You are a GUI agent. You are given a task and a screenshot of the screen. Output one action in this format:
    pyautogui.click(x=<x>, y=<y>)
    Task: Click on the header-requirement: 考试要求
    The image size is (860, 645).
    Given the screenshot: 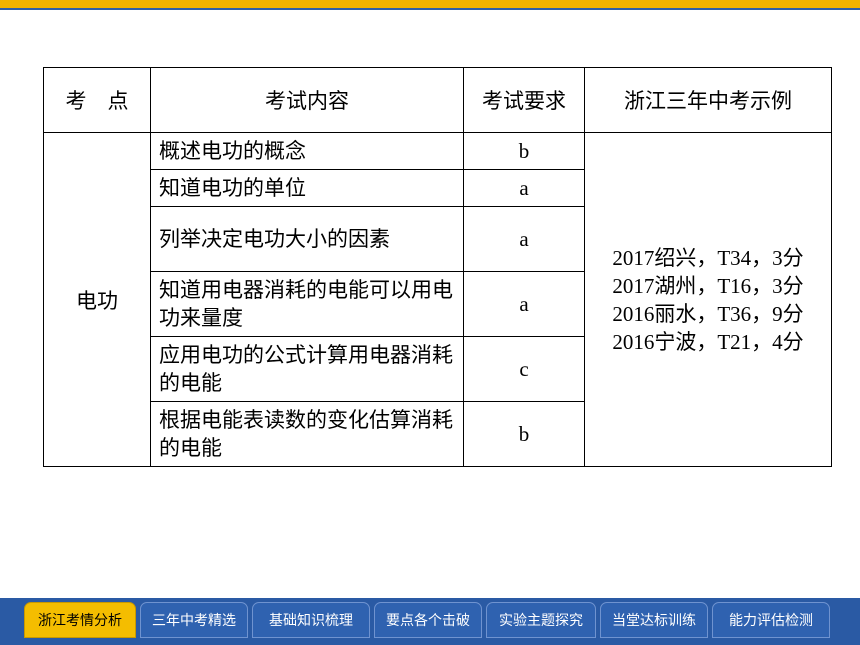 What is the action you would take?
    pyautogui.click(x=524, y=100)
    